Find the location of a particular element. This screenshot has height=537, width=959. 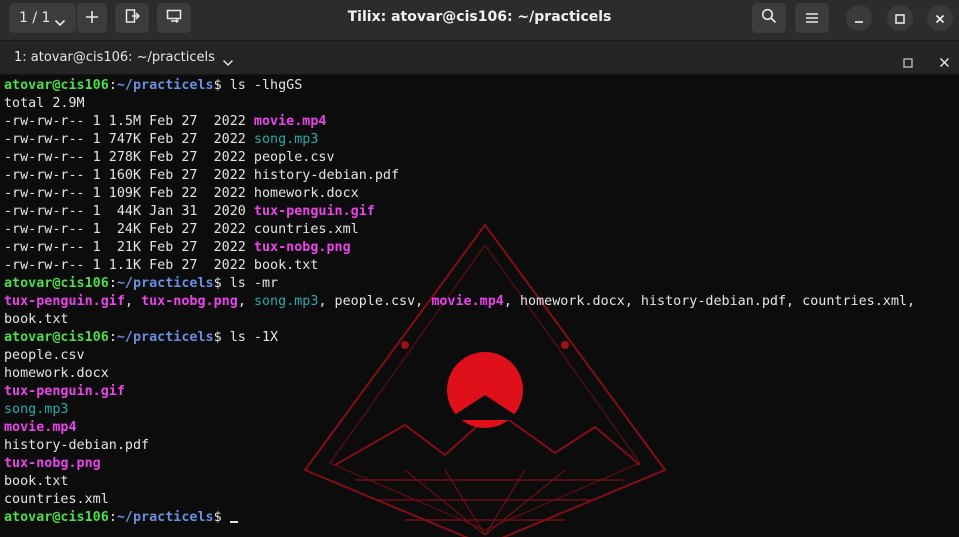

output-text: countries.xml is located at coordinates (56, 499).